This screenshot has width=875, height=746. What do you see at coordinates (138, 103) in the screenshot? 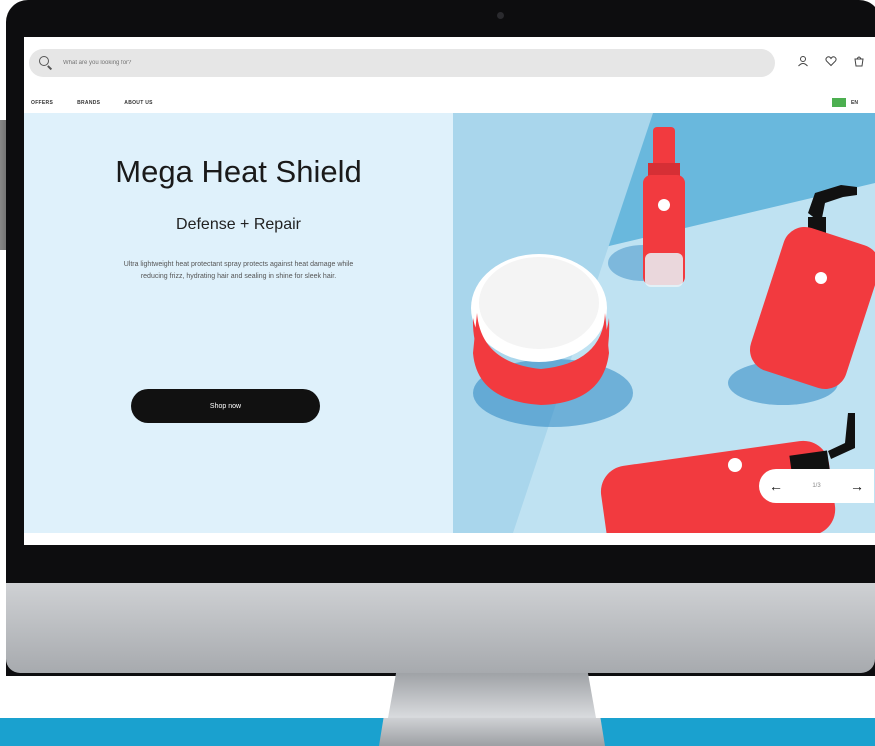
I see `nav-about-us: ABOUT US` at bounding box center [138, 103].